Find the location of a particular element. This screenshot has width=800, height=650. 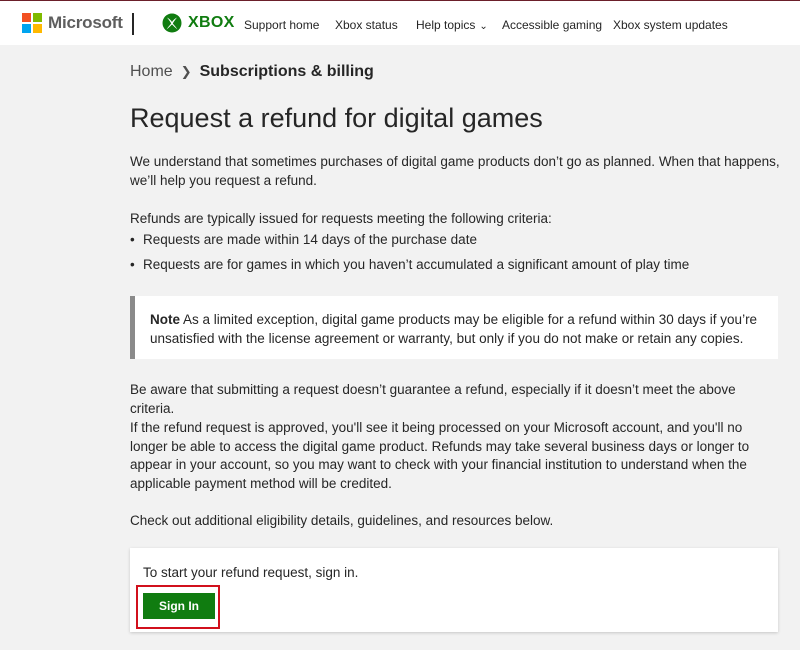

nav-help-topics: Help topics ⌄ is located at coordinates (452, 25).